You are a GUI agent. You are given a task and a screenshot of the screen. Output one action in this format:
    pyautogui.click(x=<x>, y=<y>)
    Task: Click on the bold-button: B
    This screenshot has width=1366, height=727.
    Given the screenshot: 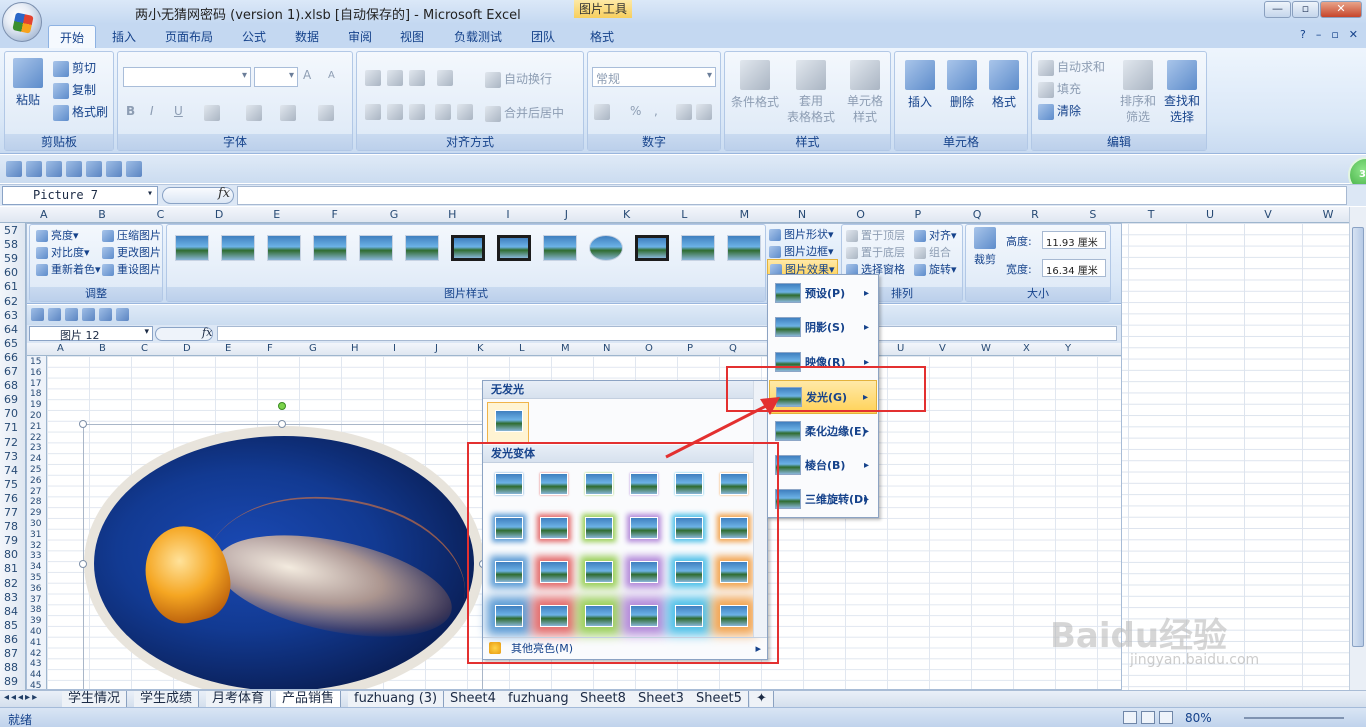 What is the action you would take?
    pyautogui.click(x=130, y=111)
    